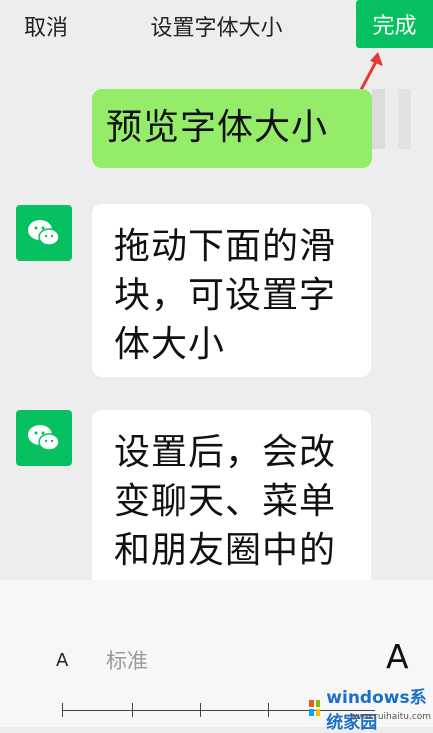  What do you see at coordinates (217, 127) in the screenshot?
I see `message-text: 预览字体大小` at bounding box center [217, 127].